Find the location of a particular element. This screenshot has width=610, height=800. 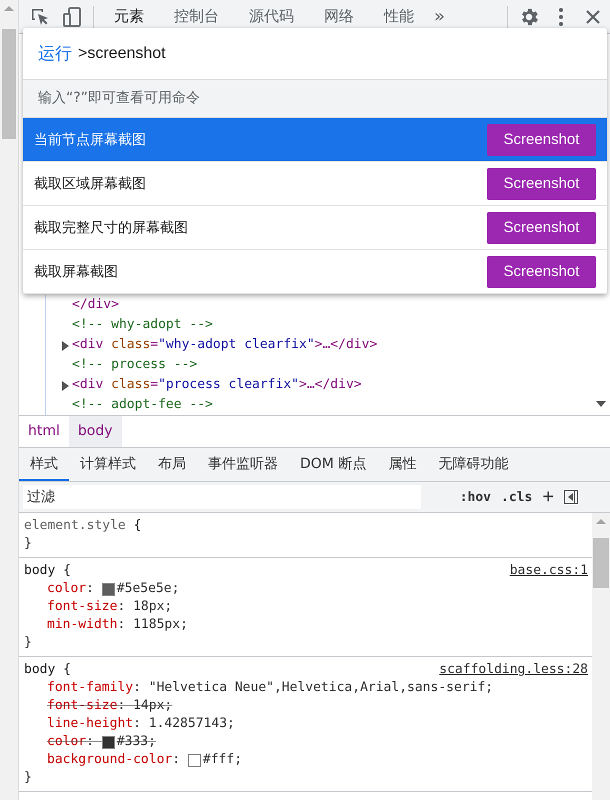

source-link: base.css:1 is located at coordinates (549, 571).